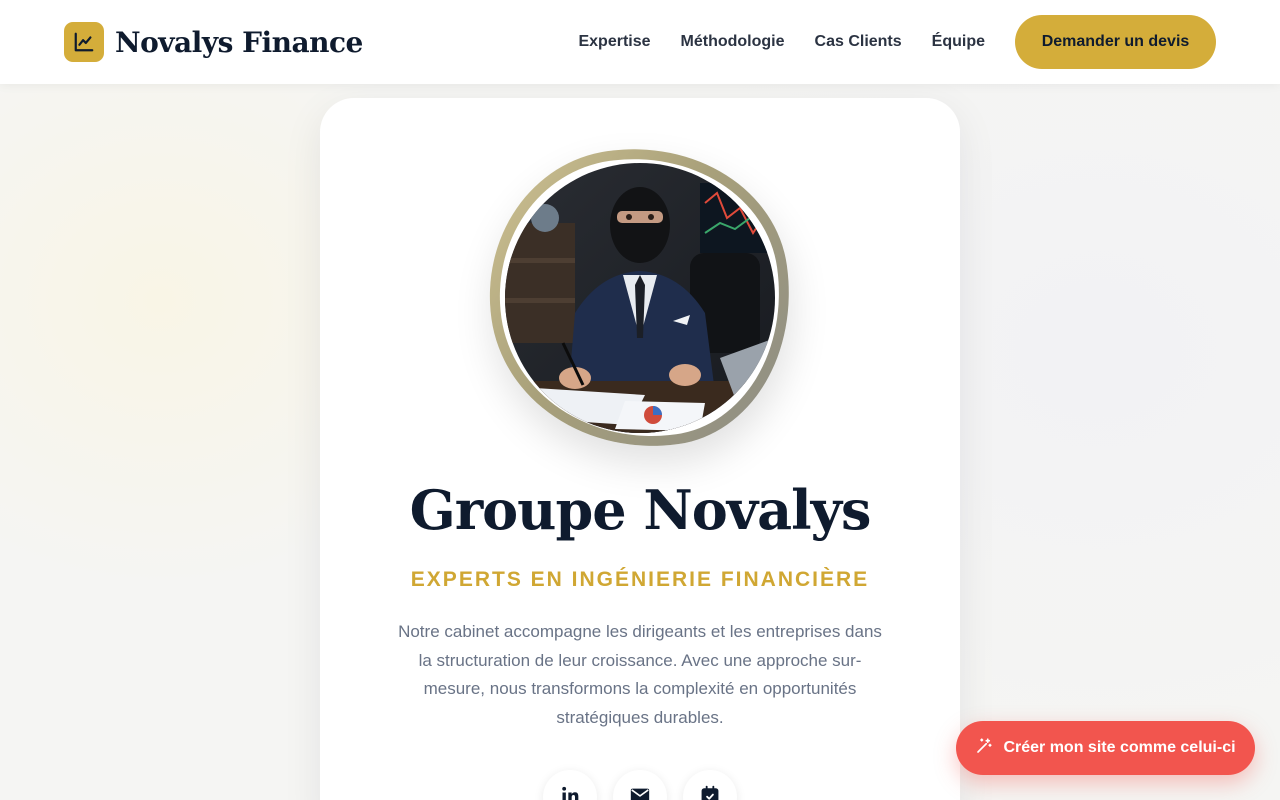  Describe the element at coordinates (640, 792) in the screenshot. I see `mail-icon` at that location.